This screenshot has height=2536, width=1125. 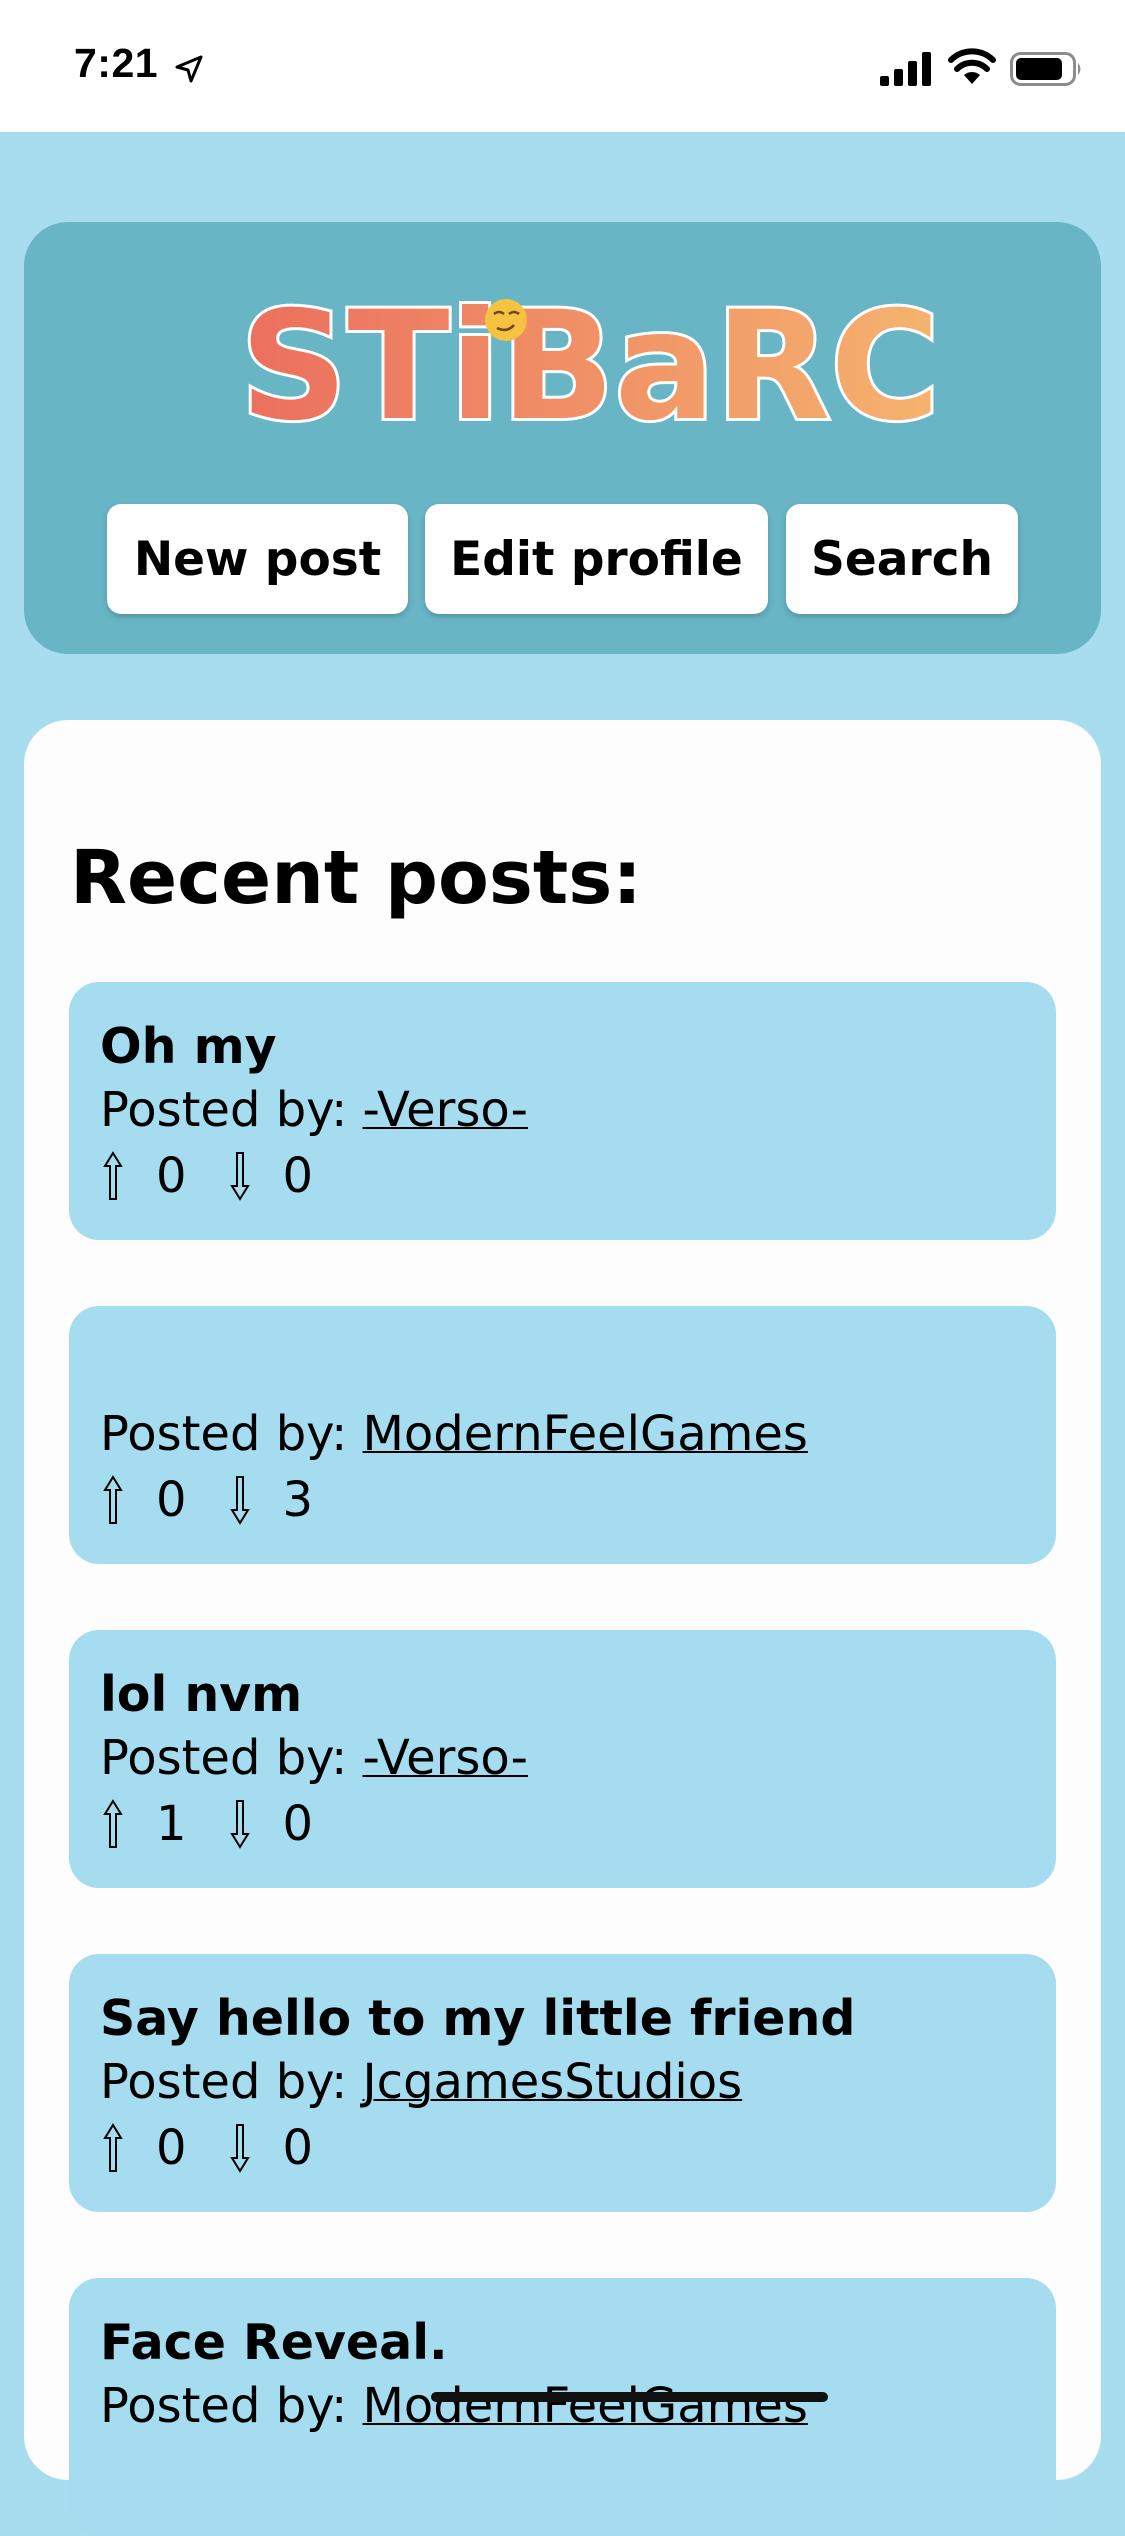 What do you see at coordinates (257, 559) in the screenshot?
I see `new-post-button: New post` at bounding box center [257, 559].